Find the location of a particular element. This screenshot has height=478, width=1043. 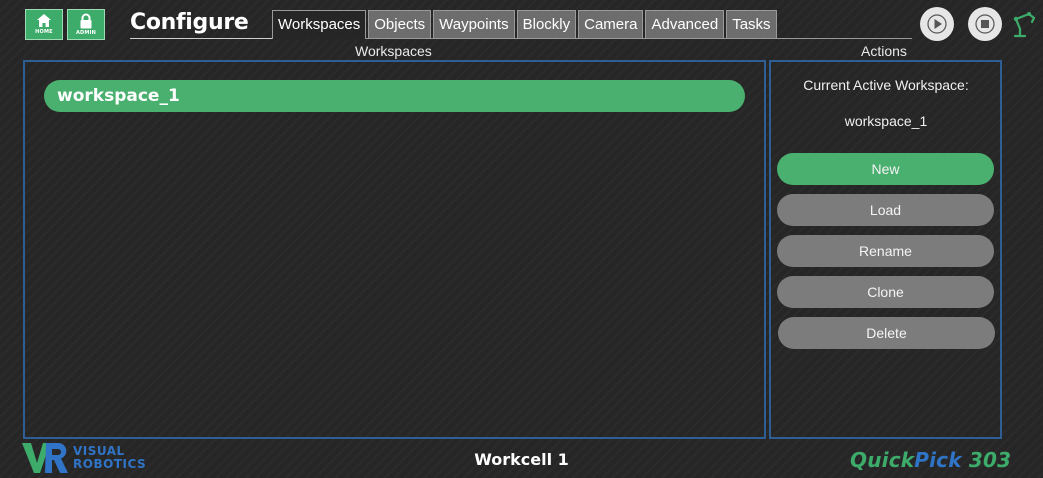

tab-tasks: Tasks is located at coordinates (751, 24).